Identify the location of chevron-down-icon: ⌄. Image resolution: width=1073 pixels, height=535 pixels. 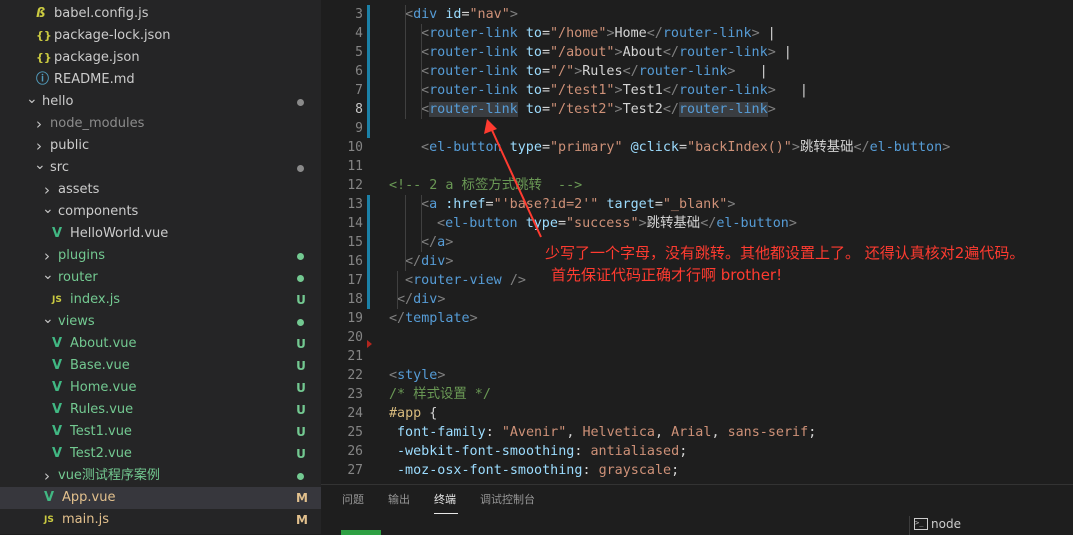
(40, 165).